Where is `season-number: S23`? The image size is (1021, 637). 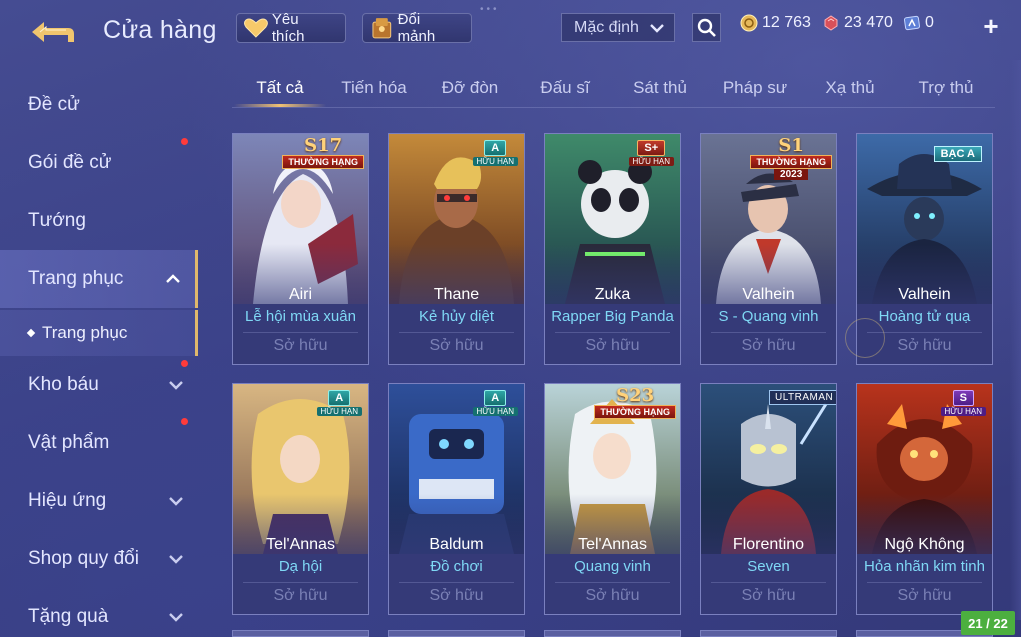
season-number: S23 is located at coordinates (635, 395).